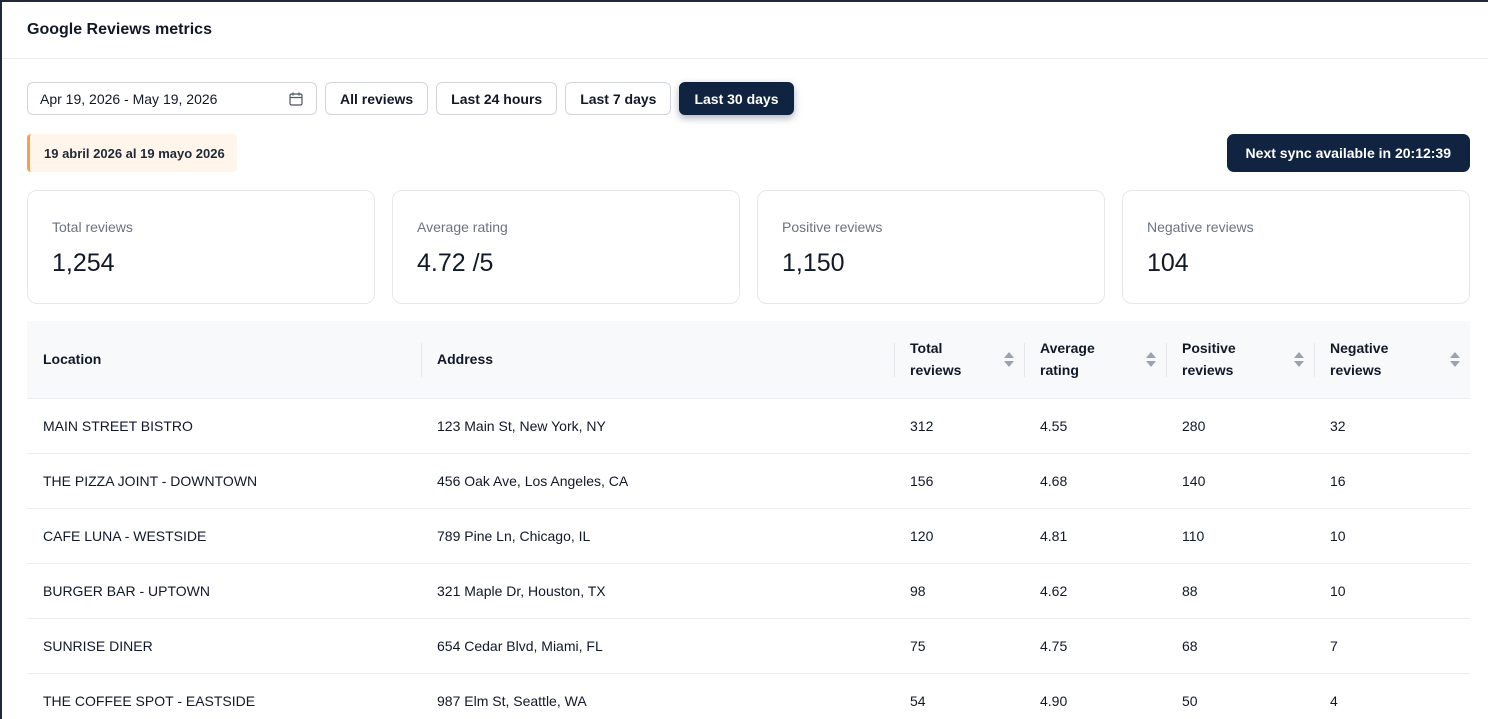  I want to click on cell-average-rating: 4.55, so click(1095, 425).